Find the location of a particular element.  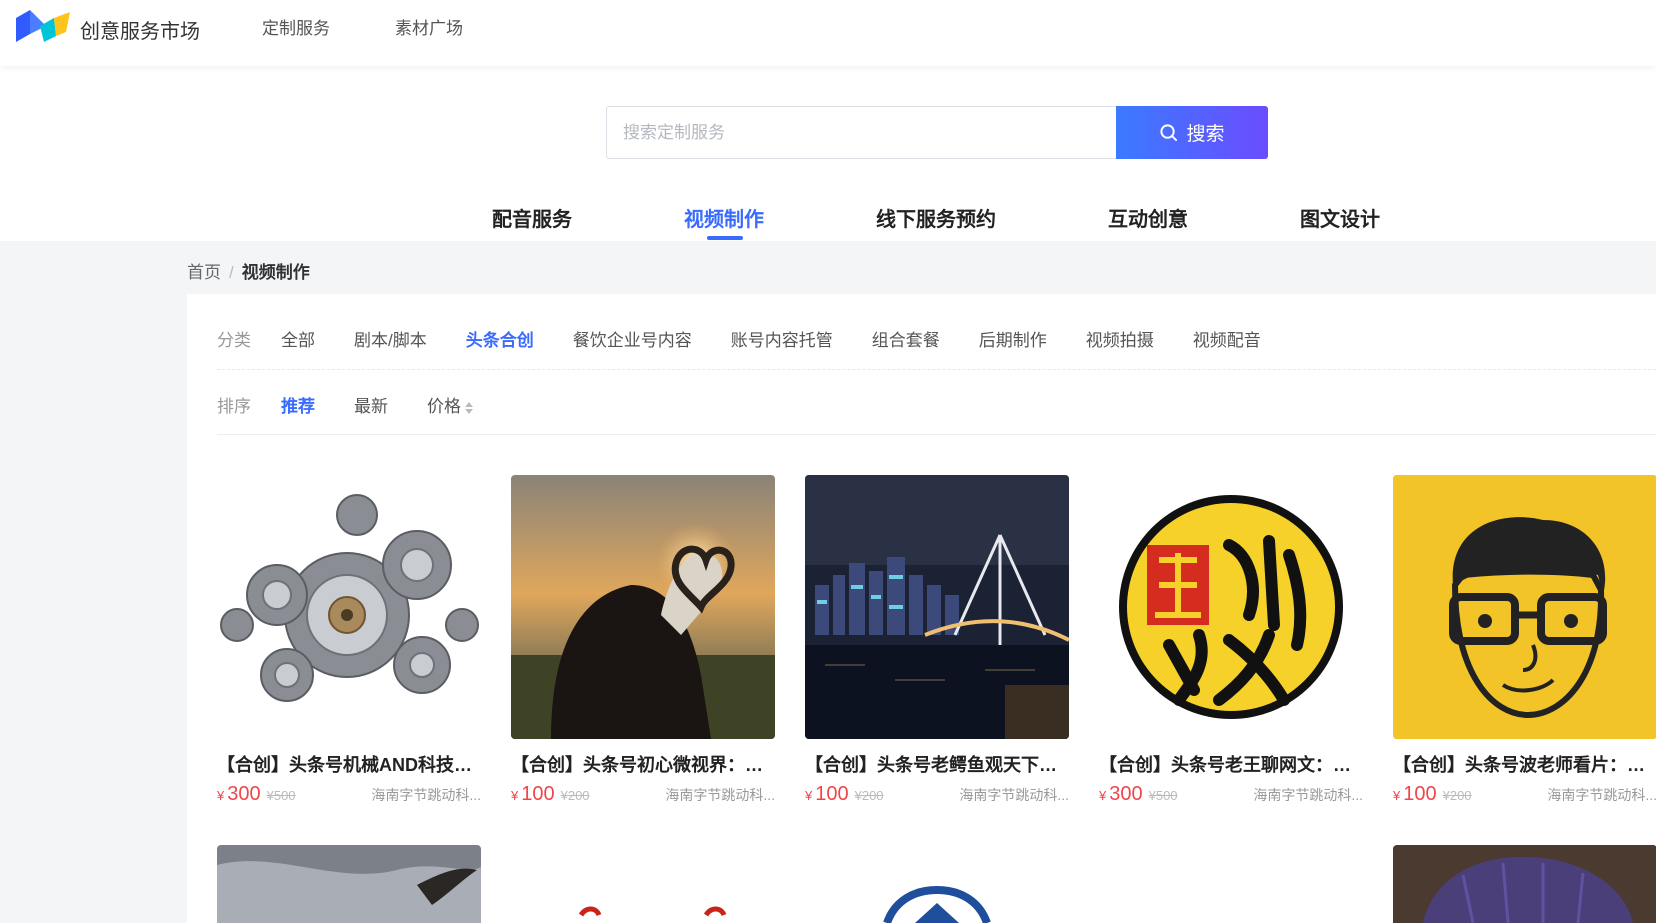

filter-account-hosting: 账号内容托管 is located at coordinates (782, 338).